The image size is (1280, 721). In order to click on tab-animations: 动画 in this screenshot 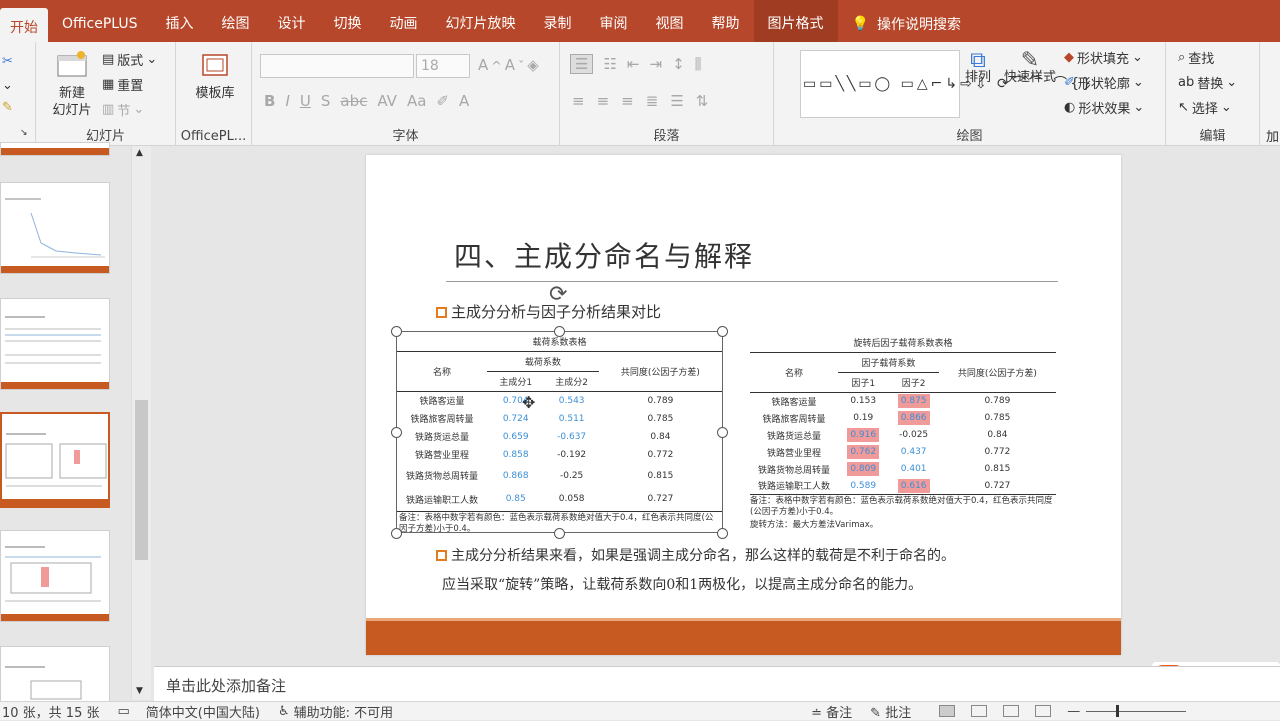, I will do `click(404, 24)`.